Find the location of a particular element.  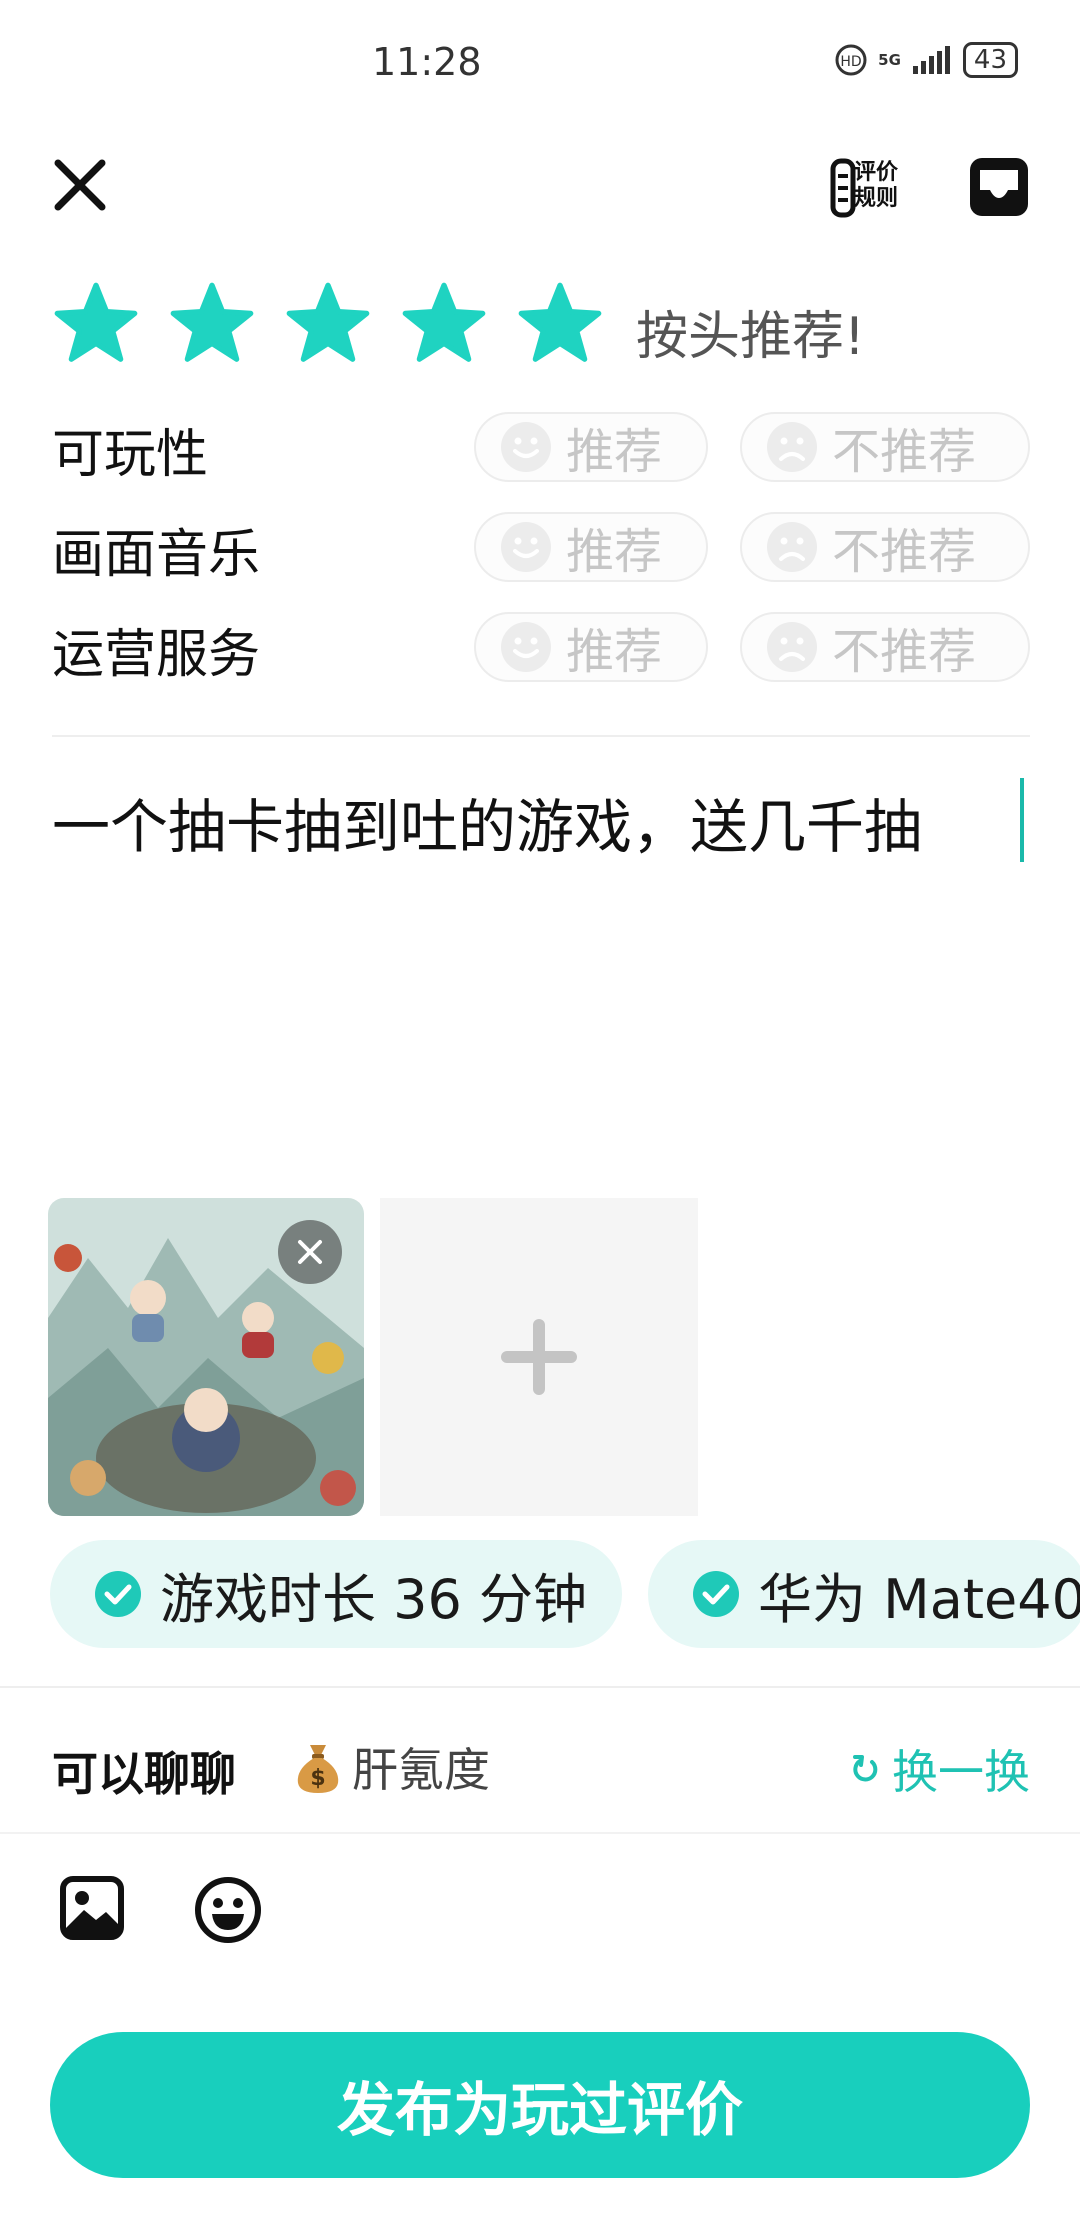

hd-call-icon: HD is located at coordinates (851, 60).